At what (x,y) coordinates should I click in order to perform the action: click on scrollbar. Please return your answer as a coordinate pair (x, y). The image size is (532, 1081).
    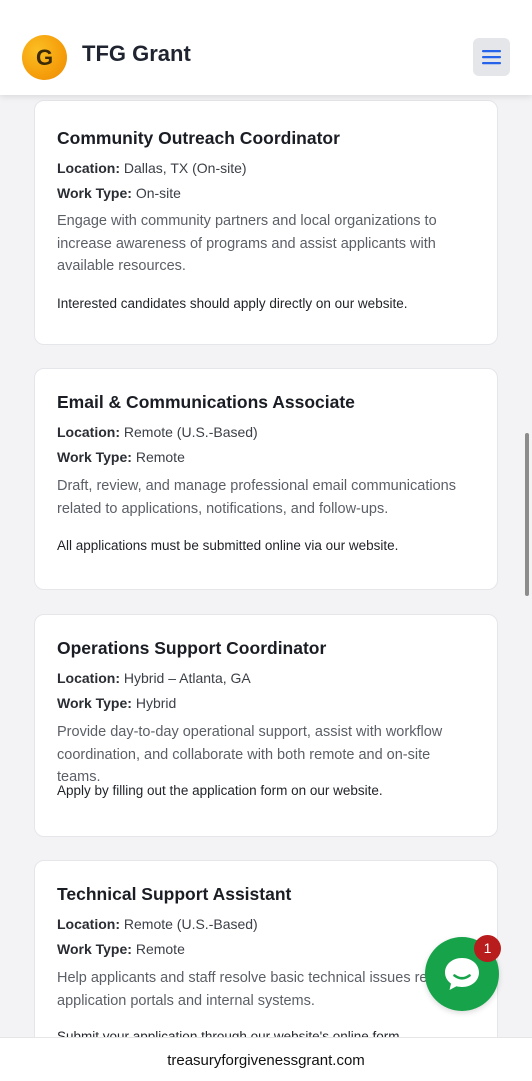
    Looking at the image, I should click on (527, 514).